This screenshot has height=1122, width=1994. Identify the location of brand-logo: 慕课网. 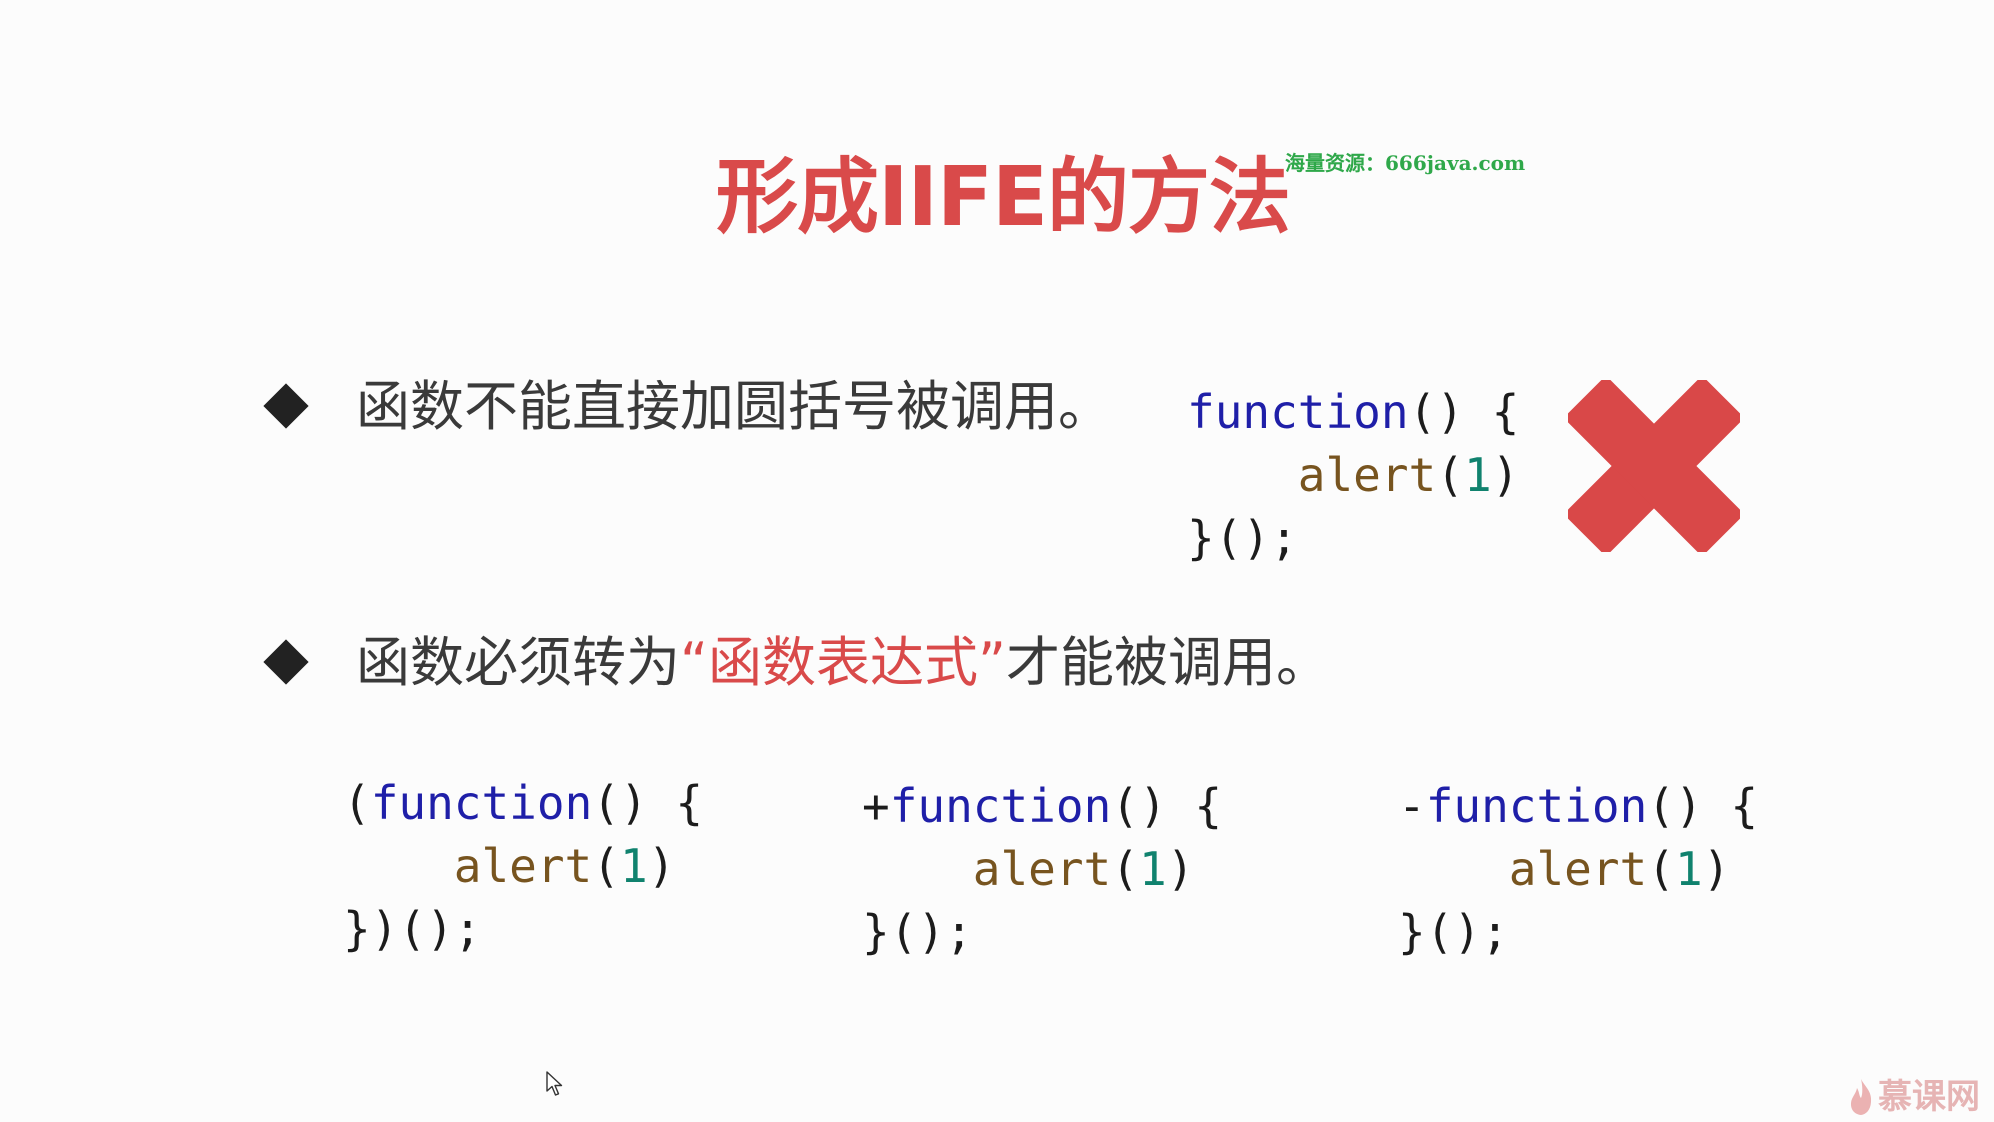
(1914, 1097).